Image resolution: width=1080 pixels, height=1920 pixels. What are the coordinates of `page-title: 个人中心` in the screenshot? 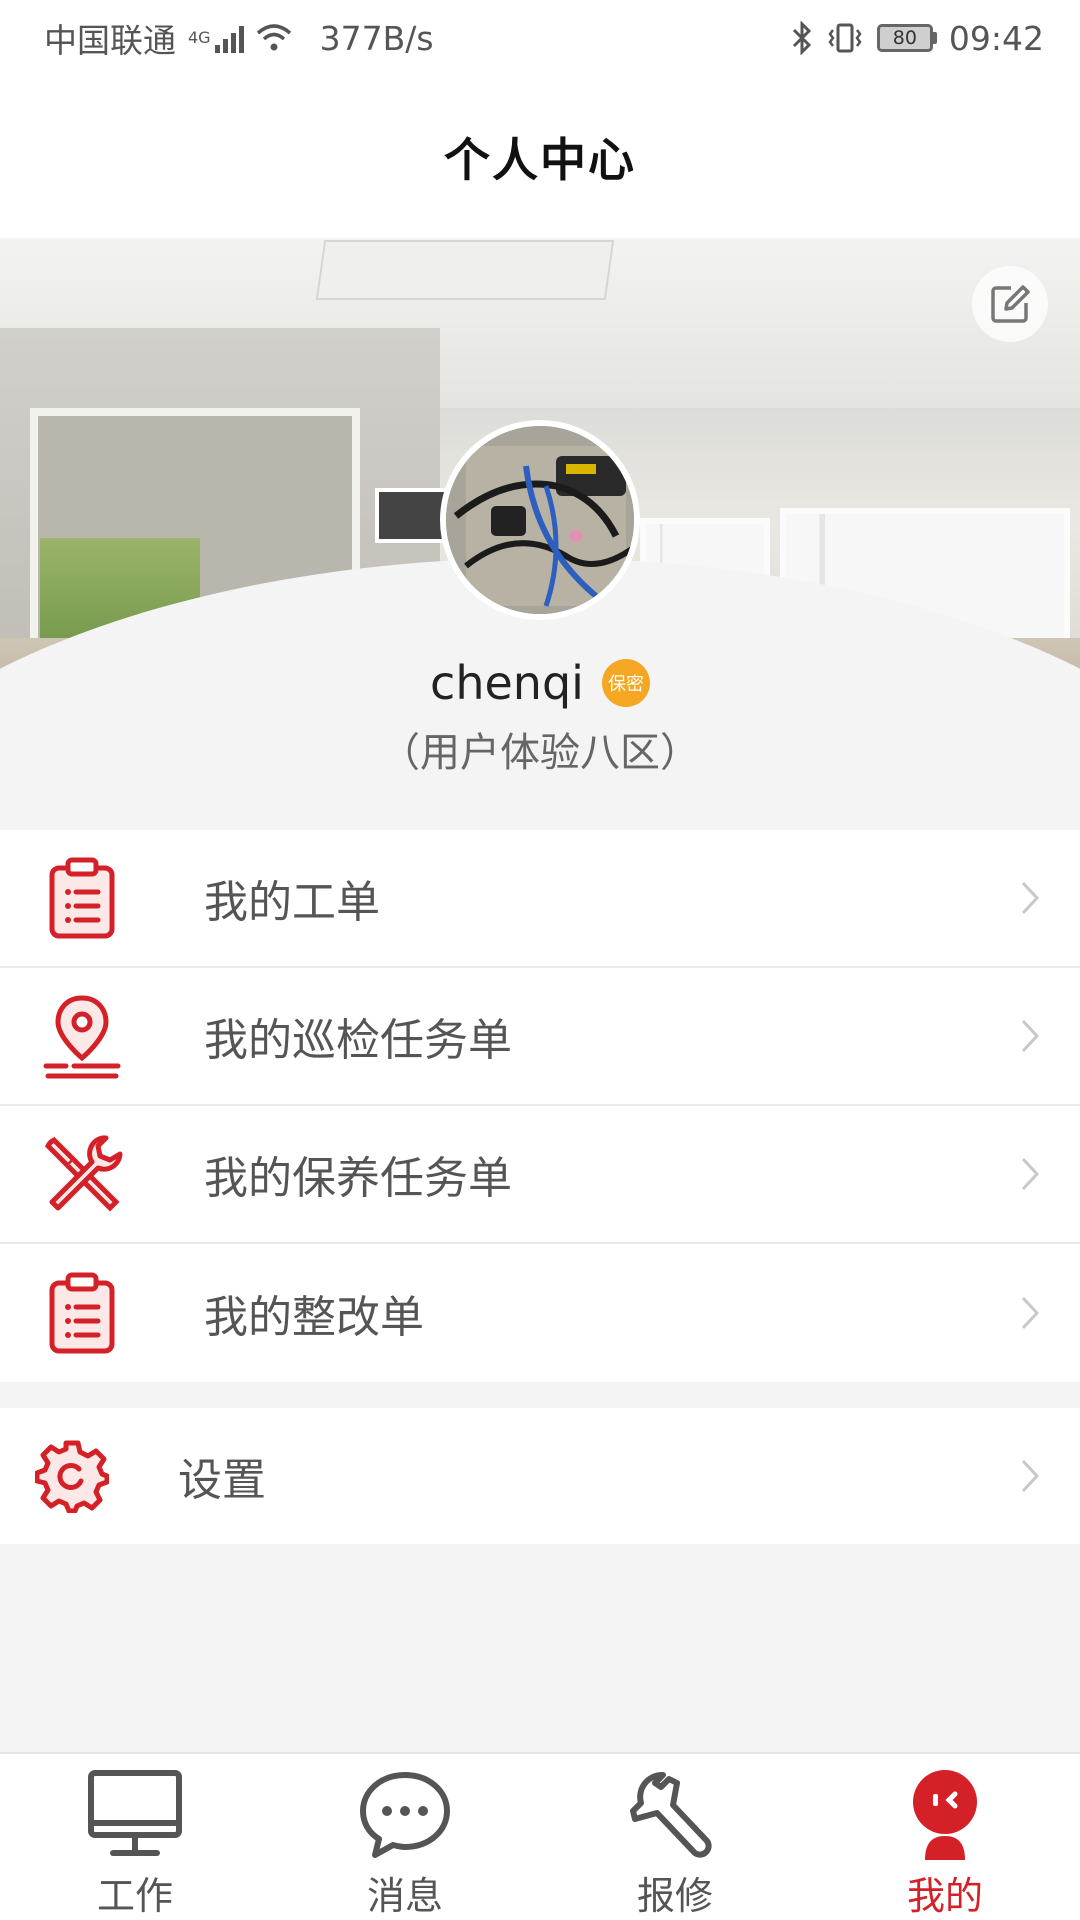 It's located at (540, 160).